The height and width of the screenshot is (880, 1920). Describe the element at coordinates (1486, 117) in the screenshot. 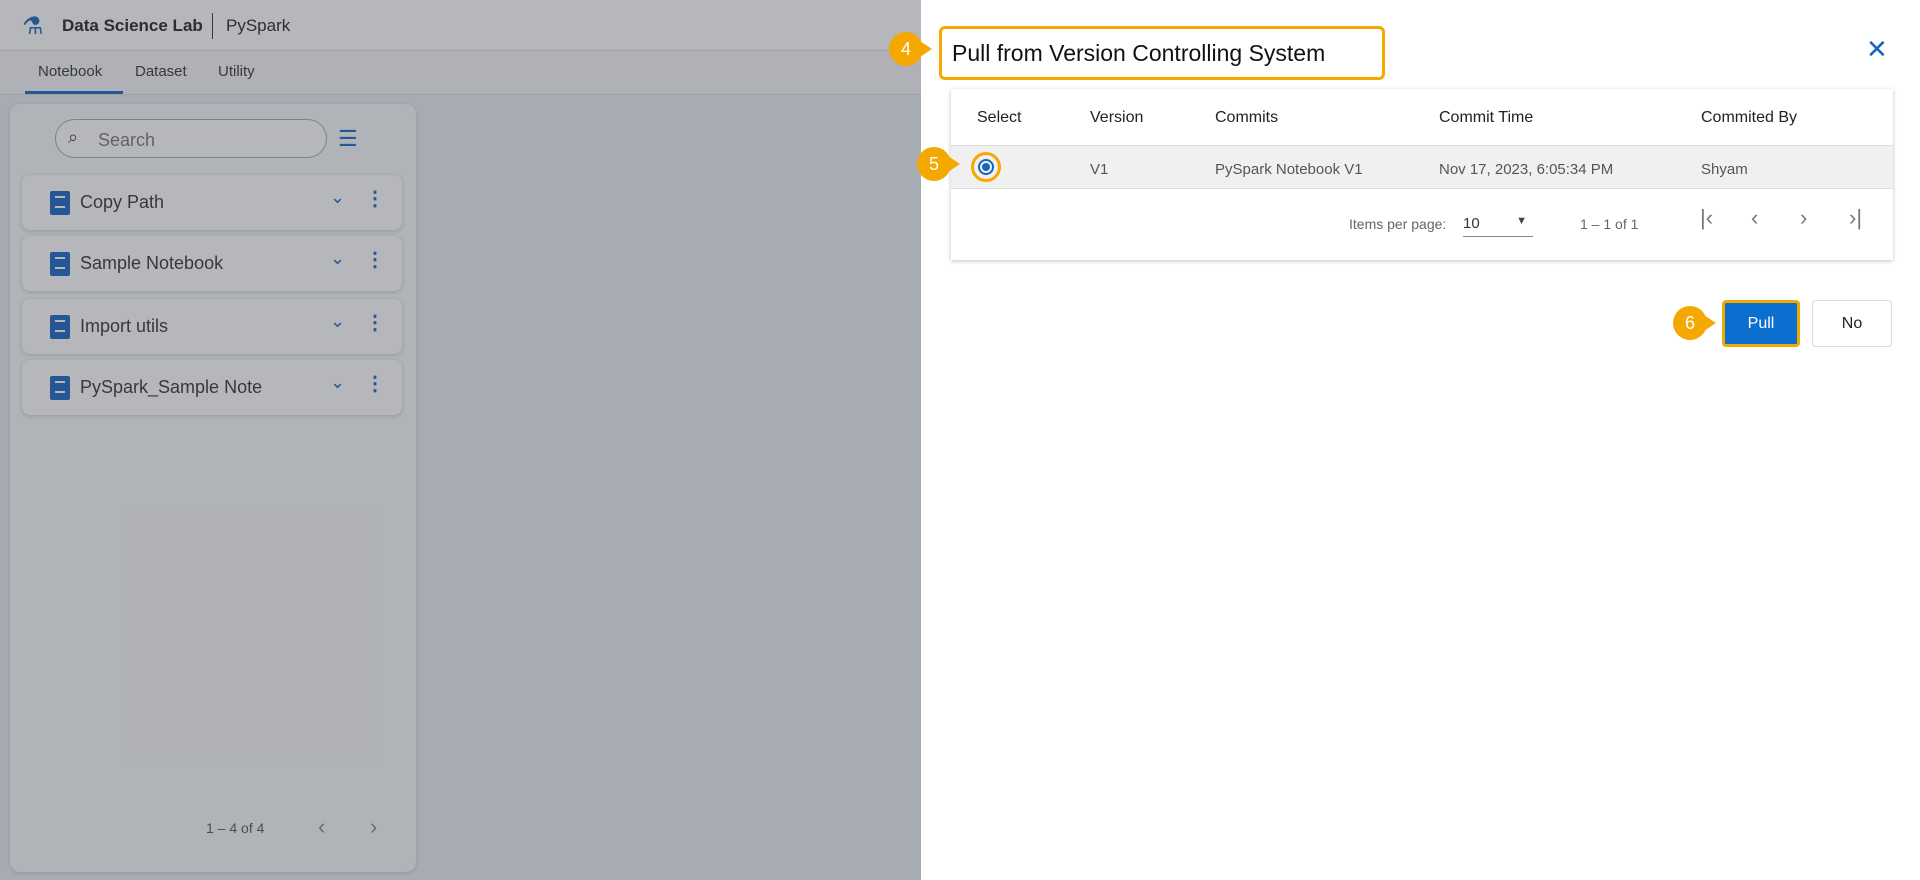

I see `column-header: Commit Time` at that location.